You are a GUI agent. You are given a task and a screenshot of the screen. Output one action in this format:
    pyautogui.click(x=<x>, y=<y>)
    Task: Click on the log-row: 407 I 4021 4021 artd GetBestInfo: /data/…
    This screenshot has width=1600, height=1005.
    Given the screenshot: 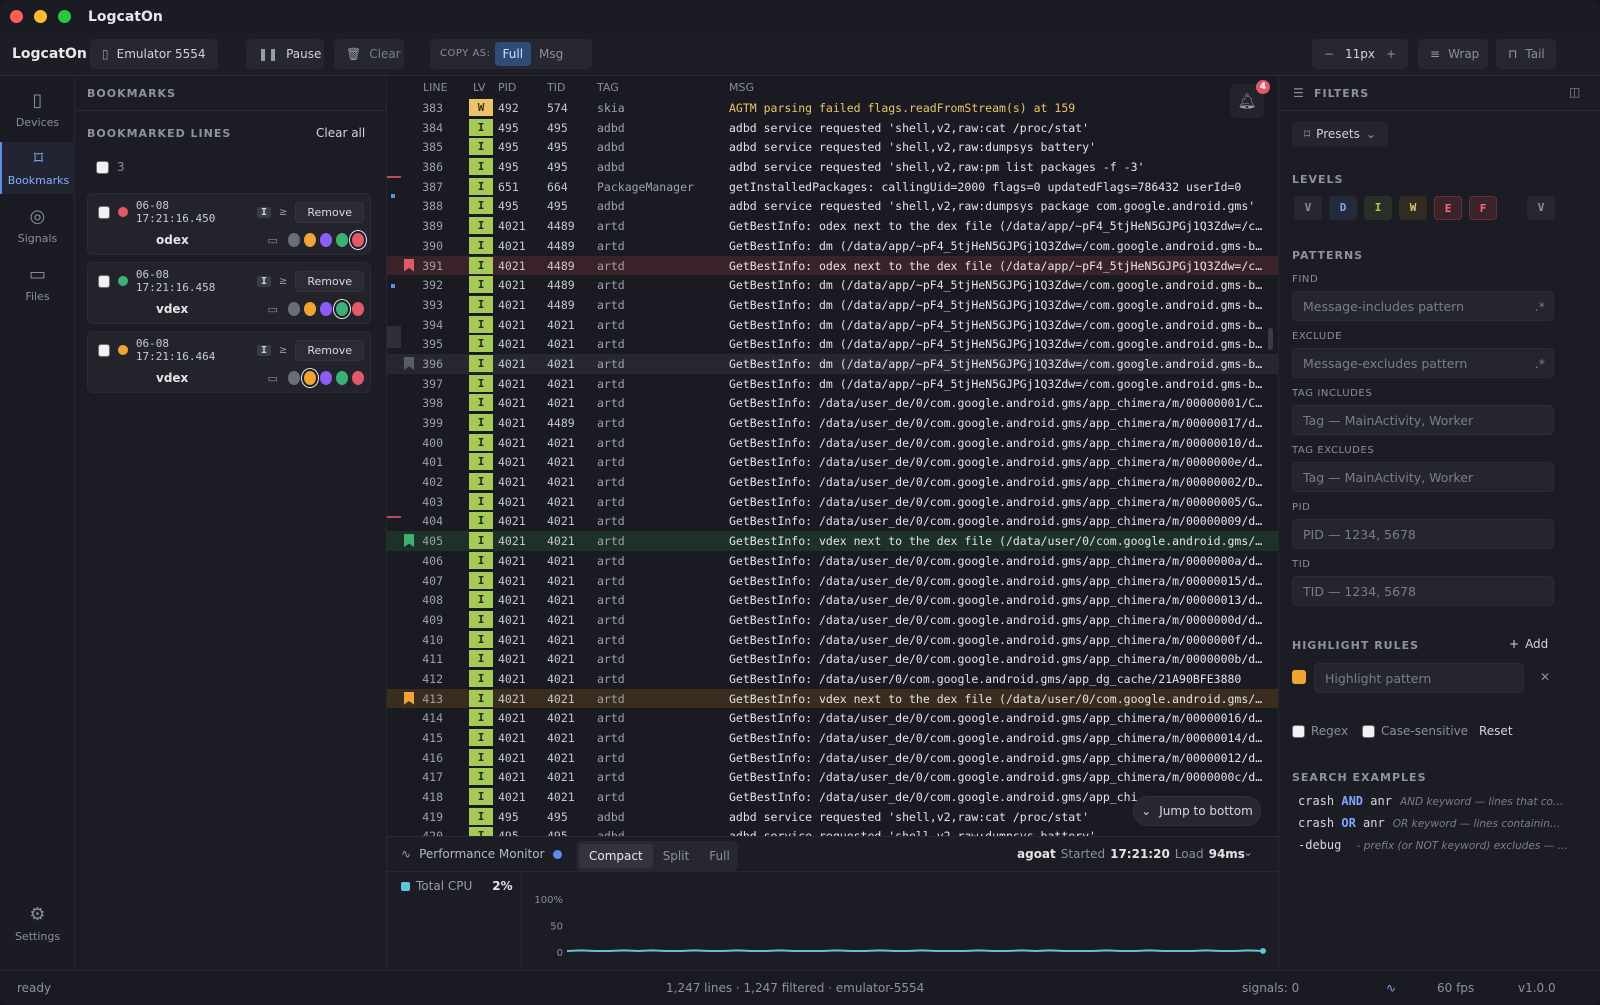 What is the action you would take?
    pyautogui.click(x=832, y=581)
    